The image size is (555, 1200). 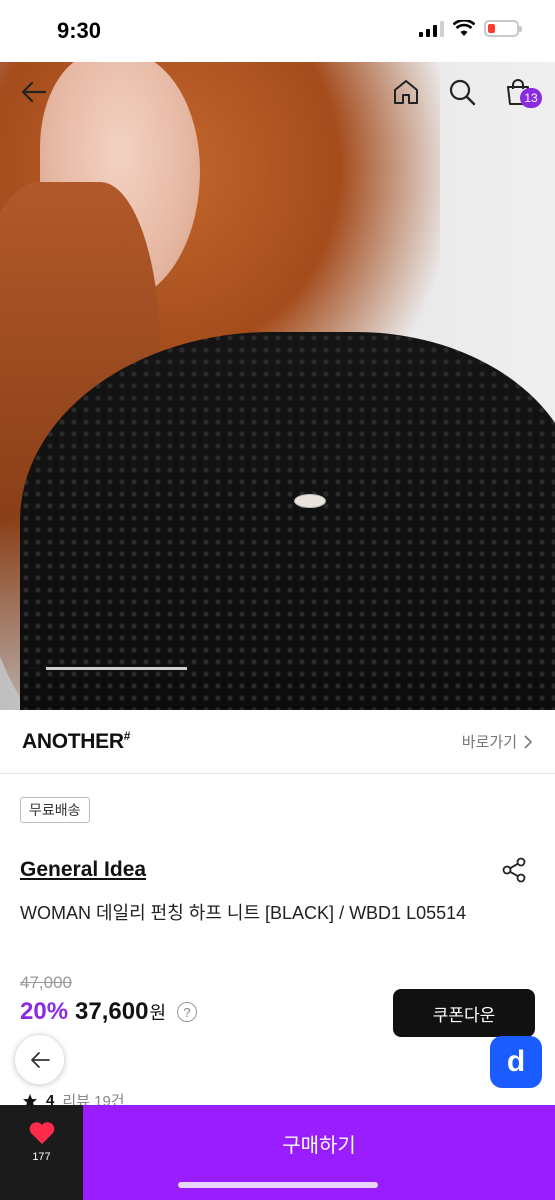 I want to click on brand-logo: ANOTHER#, so click(x=76, y=741).